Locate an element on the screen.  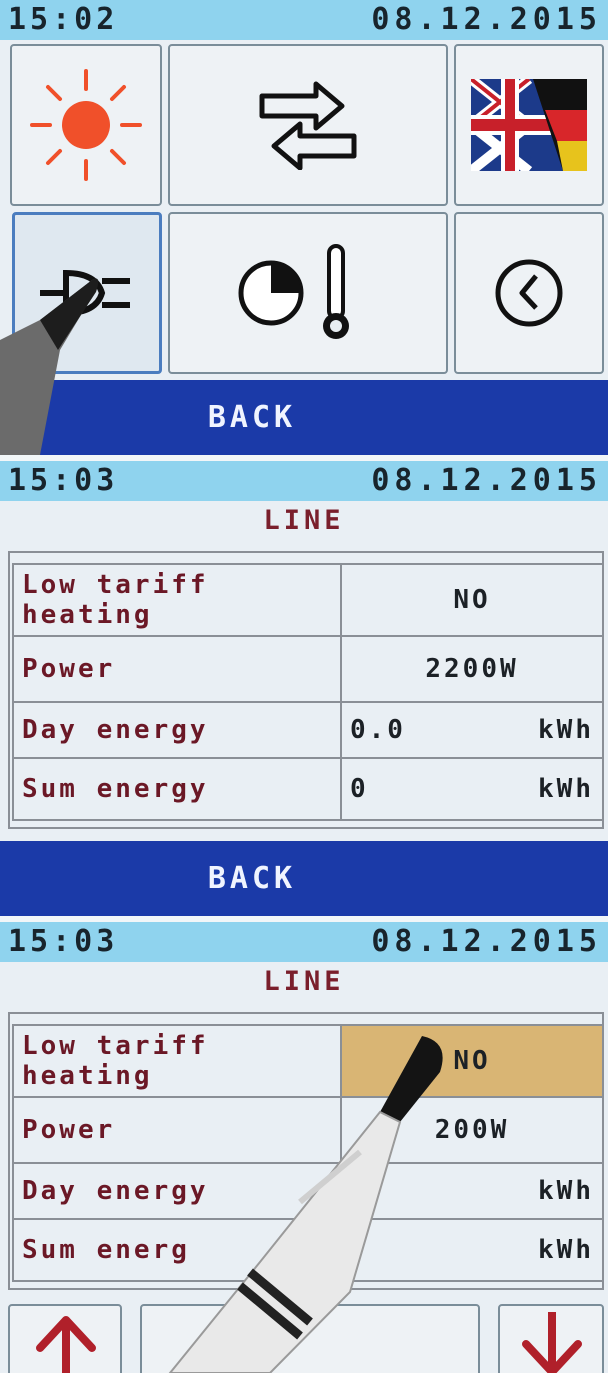
day-energy-cell: kWh is located at coordinates (472, 1191).